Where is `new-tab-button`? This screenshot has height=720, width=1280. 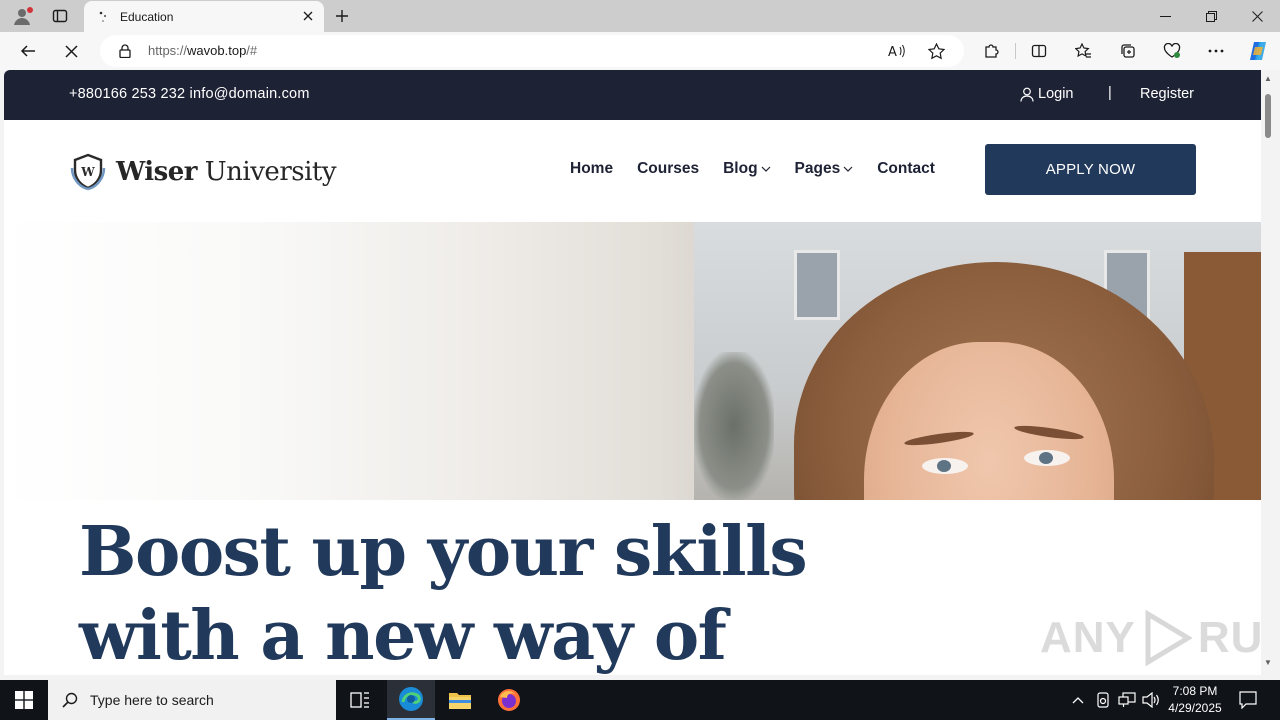
new-tab-button is located at coordinates (342, 16).